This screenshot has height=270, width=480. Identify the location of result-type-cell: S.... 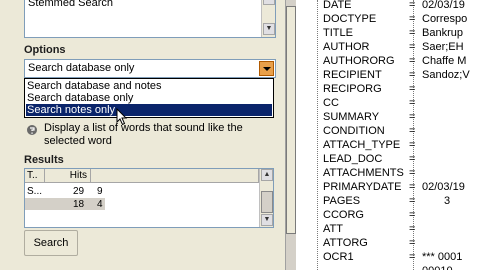
(35, 191).